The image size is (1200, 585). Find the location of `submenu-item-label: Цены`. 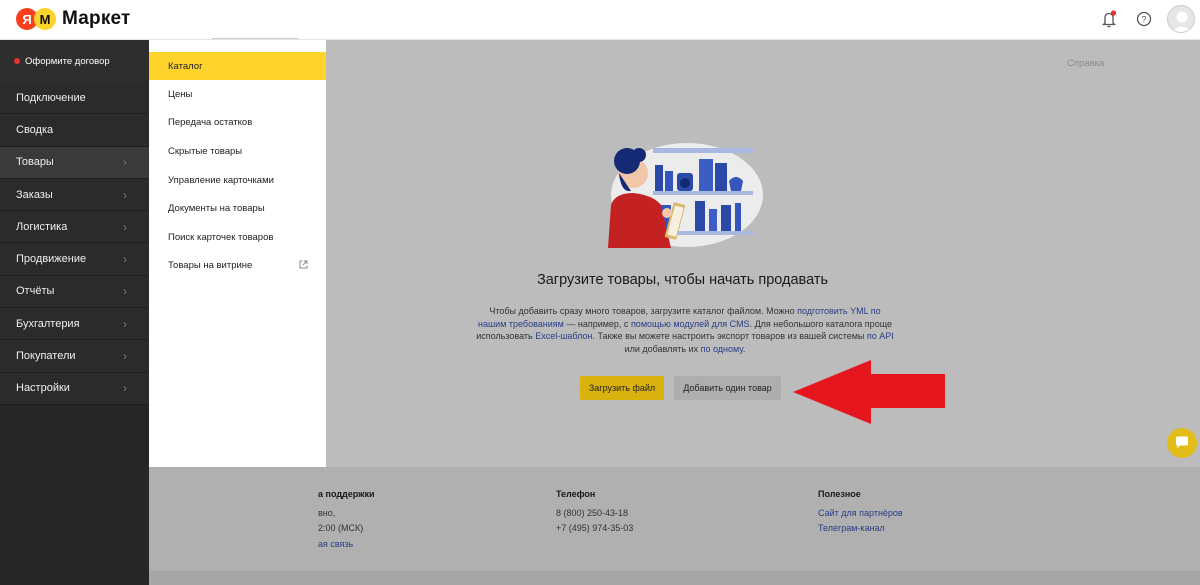

submenu-item-label: Цены is located at coordinates (180, 94).